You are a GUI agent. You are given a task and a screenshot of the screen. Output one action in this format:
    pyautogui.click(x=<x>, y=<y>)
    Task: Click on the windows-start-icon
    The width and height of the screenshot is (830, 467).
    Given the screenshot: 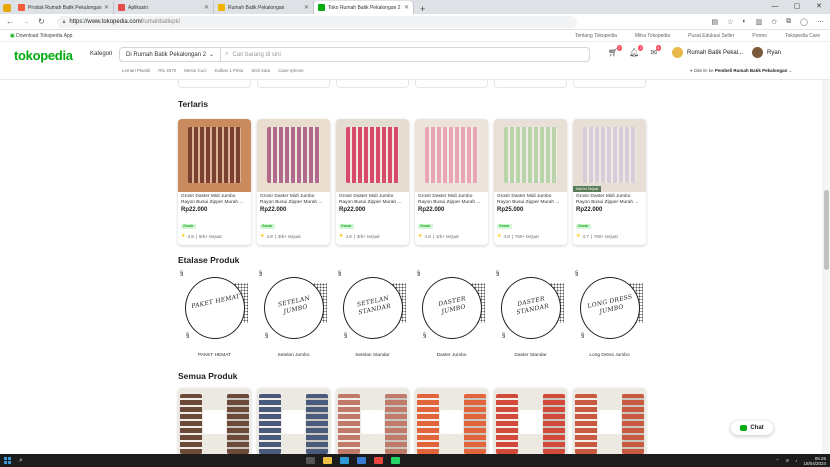 What is the action you would take?
    pyautogui.click(x=7, y=460)
    